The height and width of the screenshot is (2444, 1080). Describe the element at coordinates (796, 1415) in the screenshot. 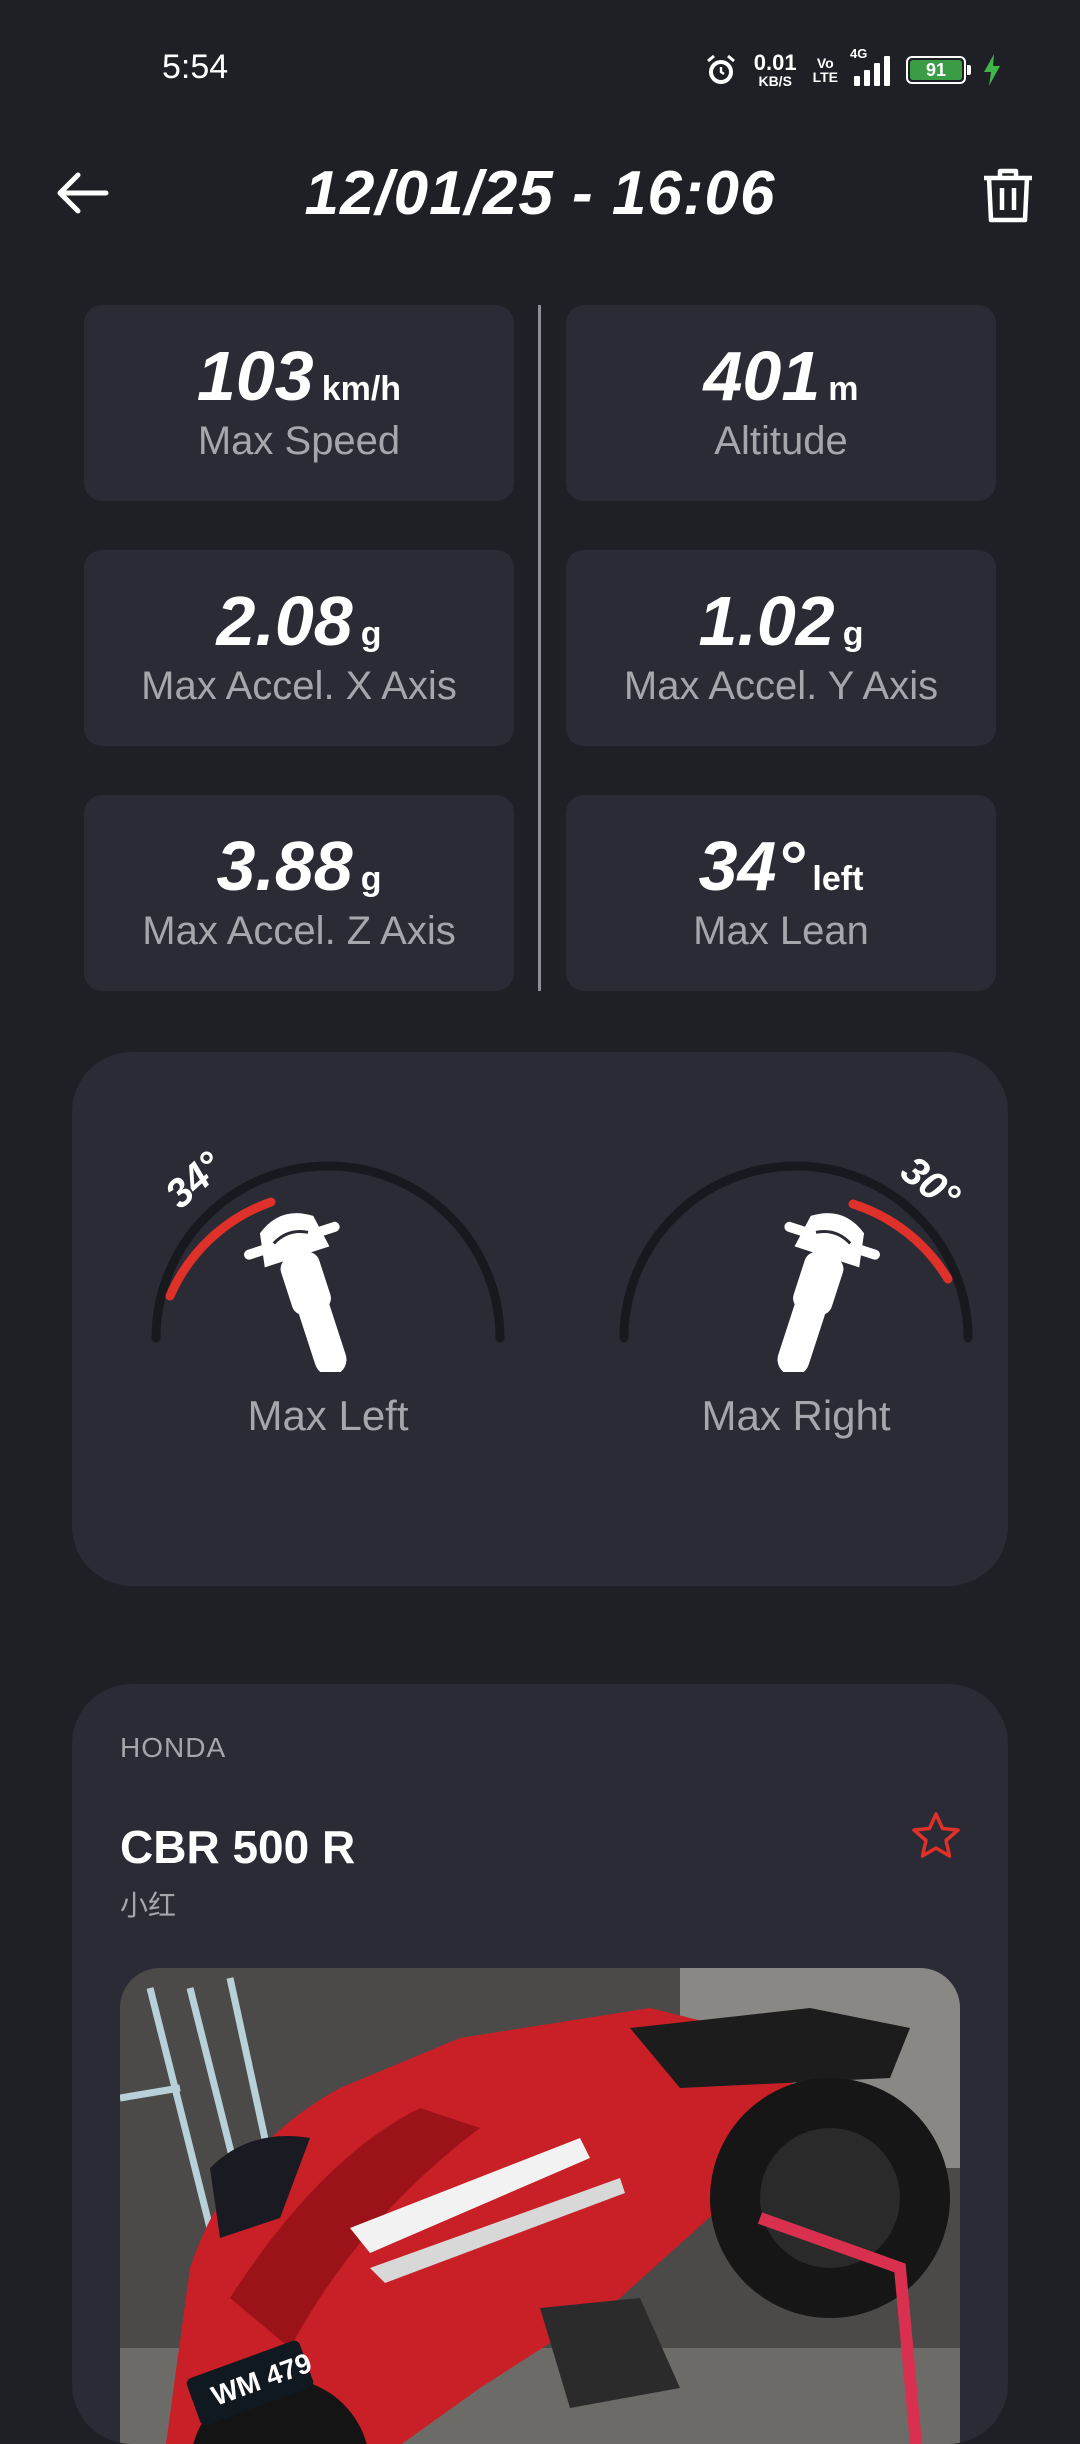

I see `max-right-label: Max Right` at that location.